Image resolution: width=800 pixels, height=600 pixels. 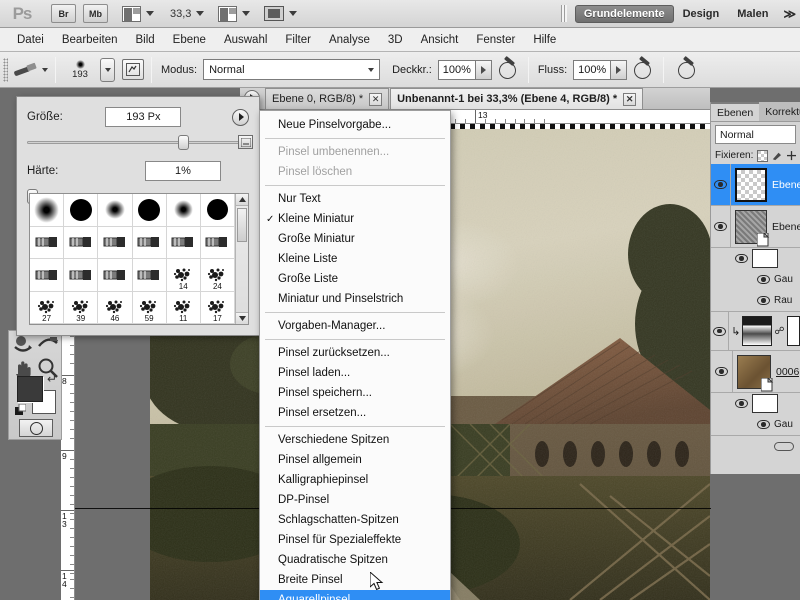 What do you see at coordinates (80, 69) in the screenshot?
I see `brush-preset-picker: 193` at bounding box center [80, 69].